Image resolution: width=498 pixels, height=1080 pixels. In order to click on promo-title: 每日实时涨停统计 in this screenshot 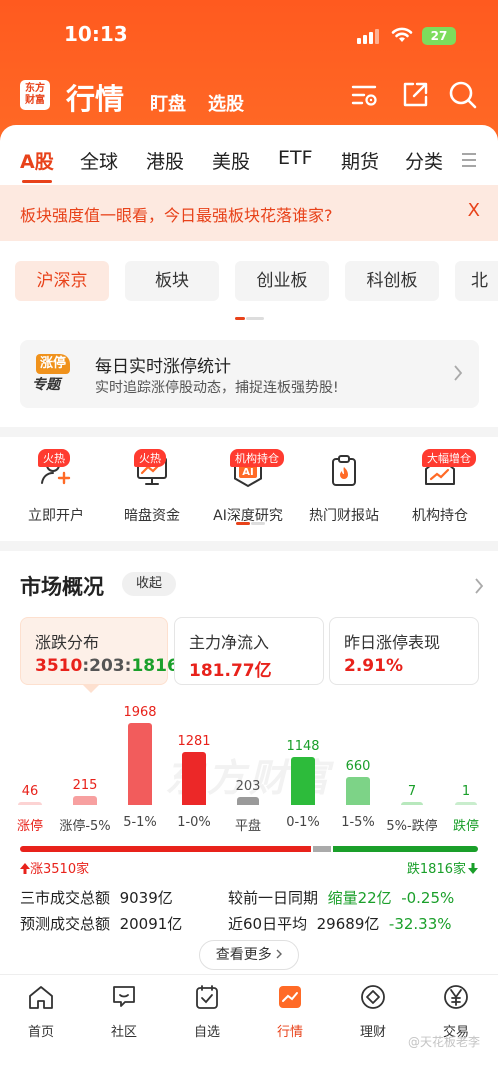, I will do `click(163, 367)`.